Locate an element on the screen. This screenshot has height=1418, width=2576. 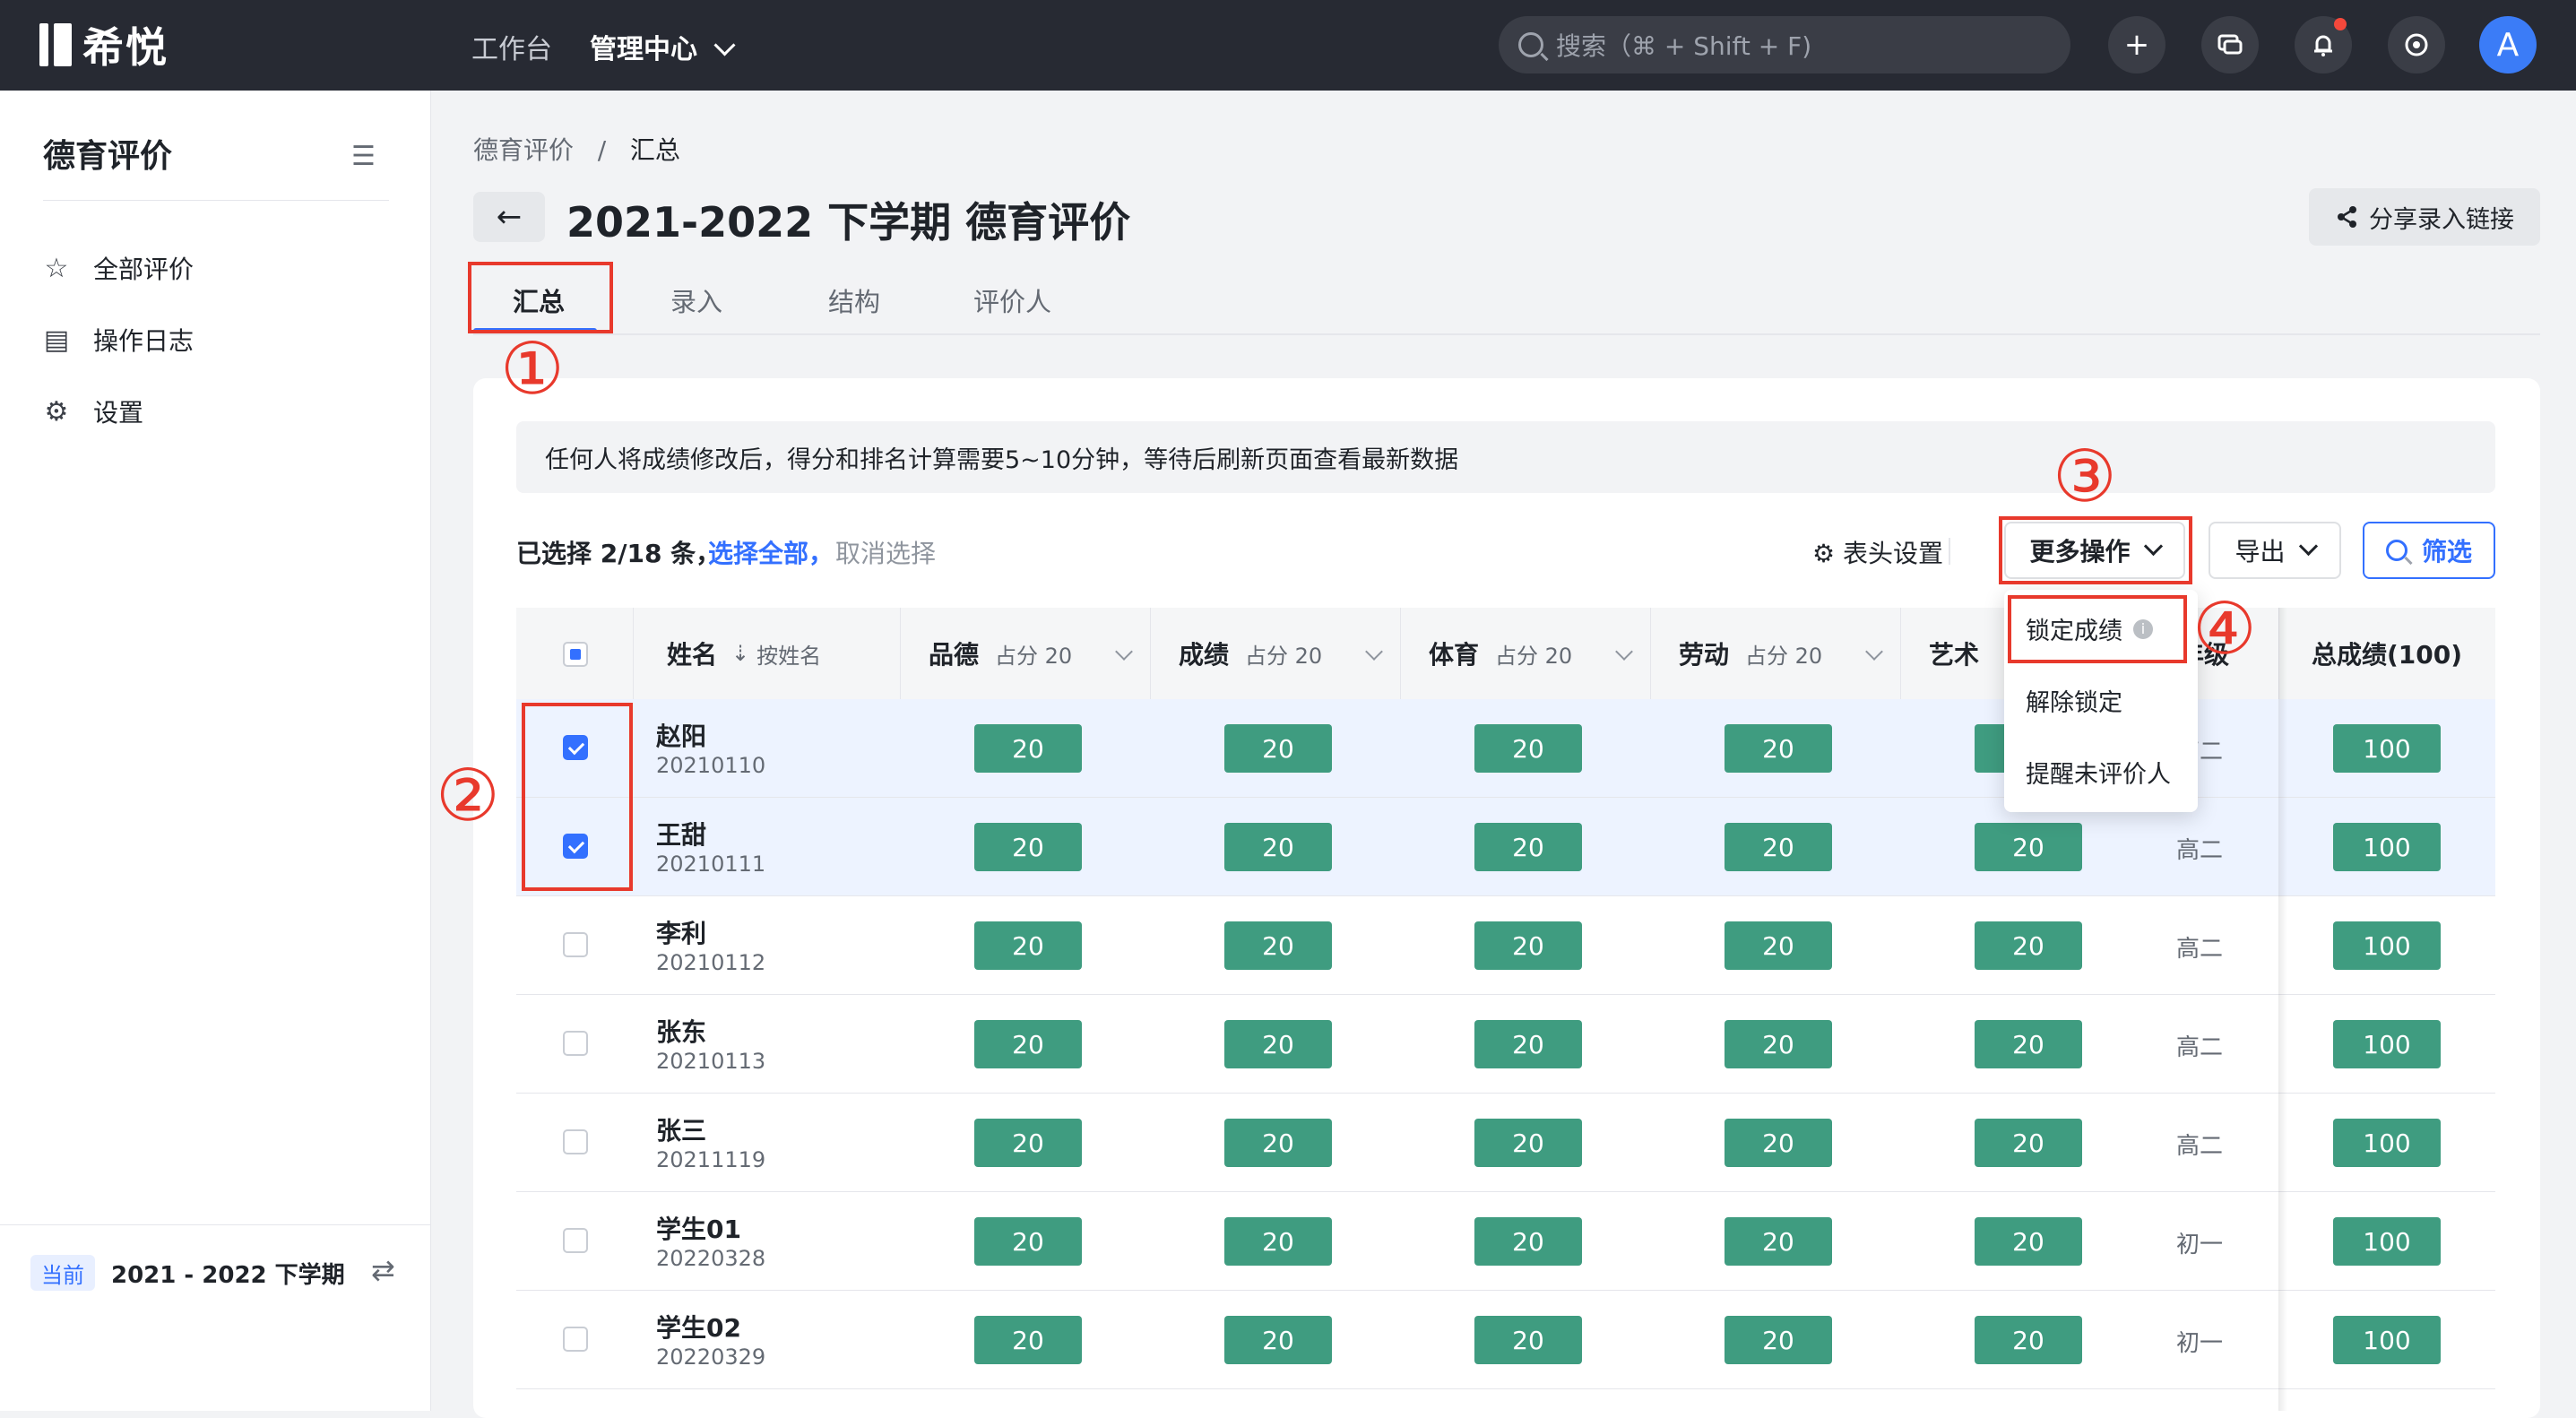
switch-term-icon: ⇄ is located at coordinates (383, 1270).